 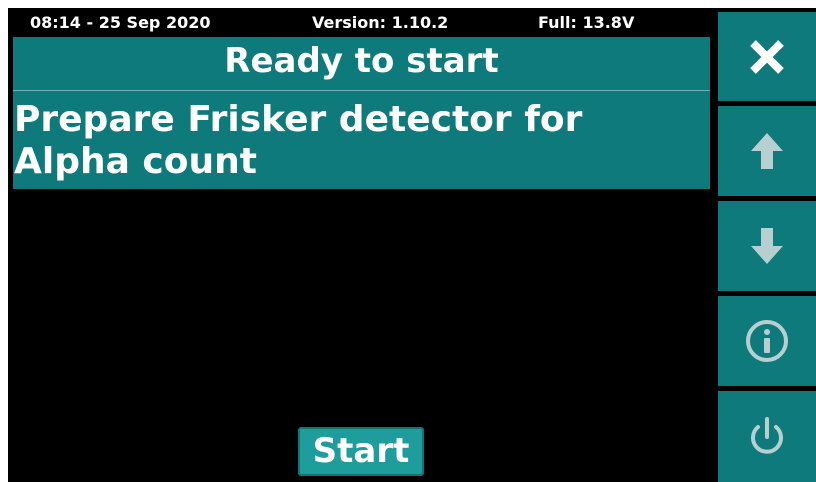 I want to click on scroll-down-button, so click(x=767, y=246).